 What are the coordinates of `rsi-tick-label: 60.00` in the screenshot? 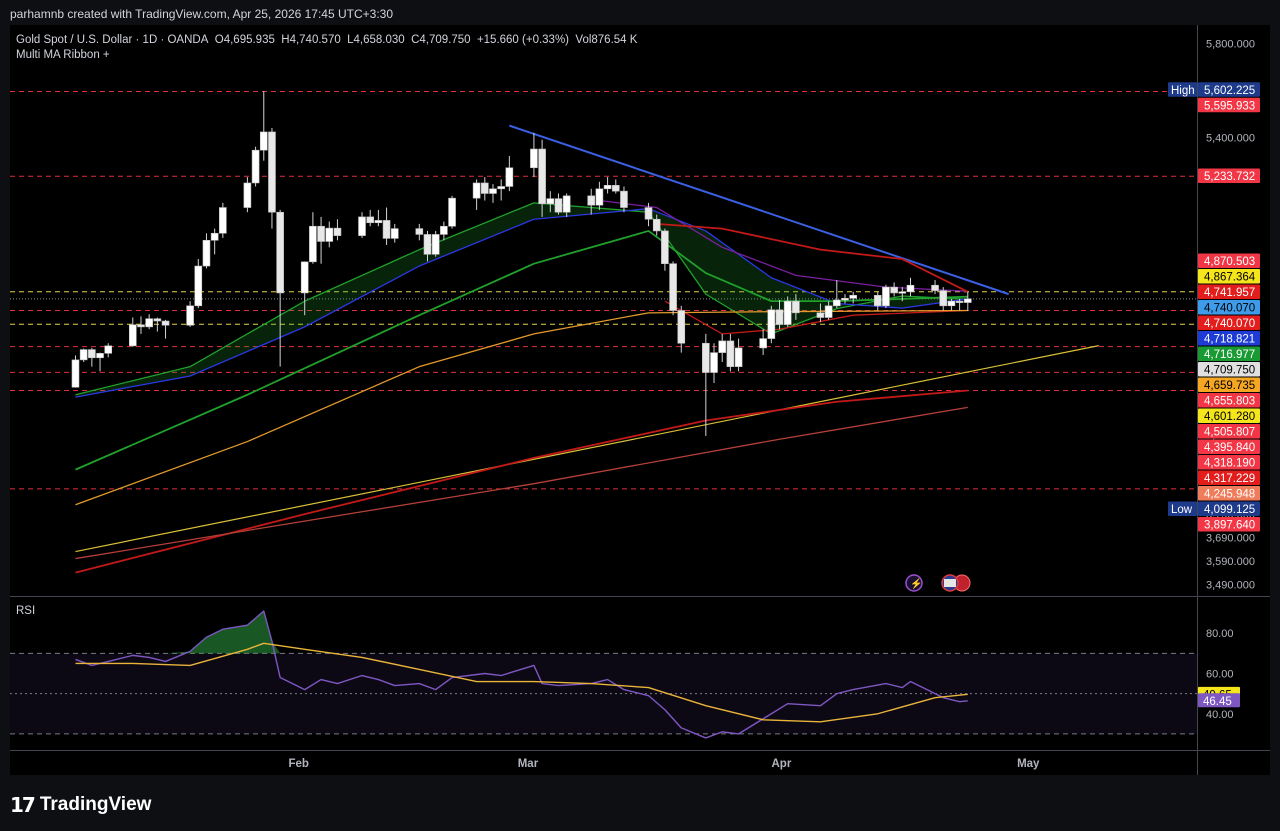 It's located at (1220, 675).